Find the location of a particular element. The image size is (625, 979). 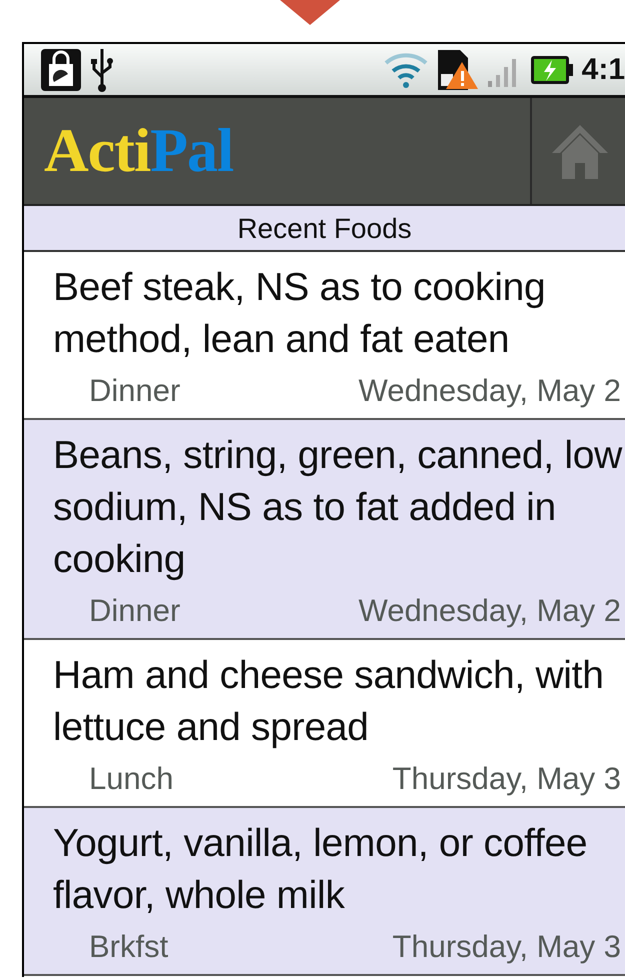

food-name: Beans, string, green, canned, low sodium, NS as to fat added in cooking is located at coordinates (338, 508).